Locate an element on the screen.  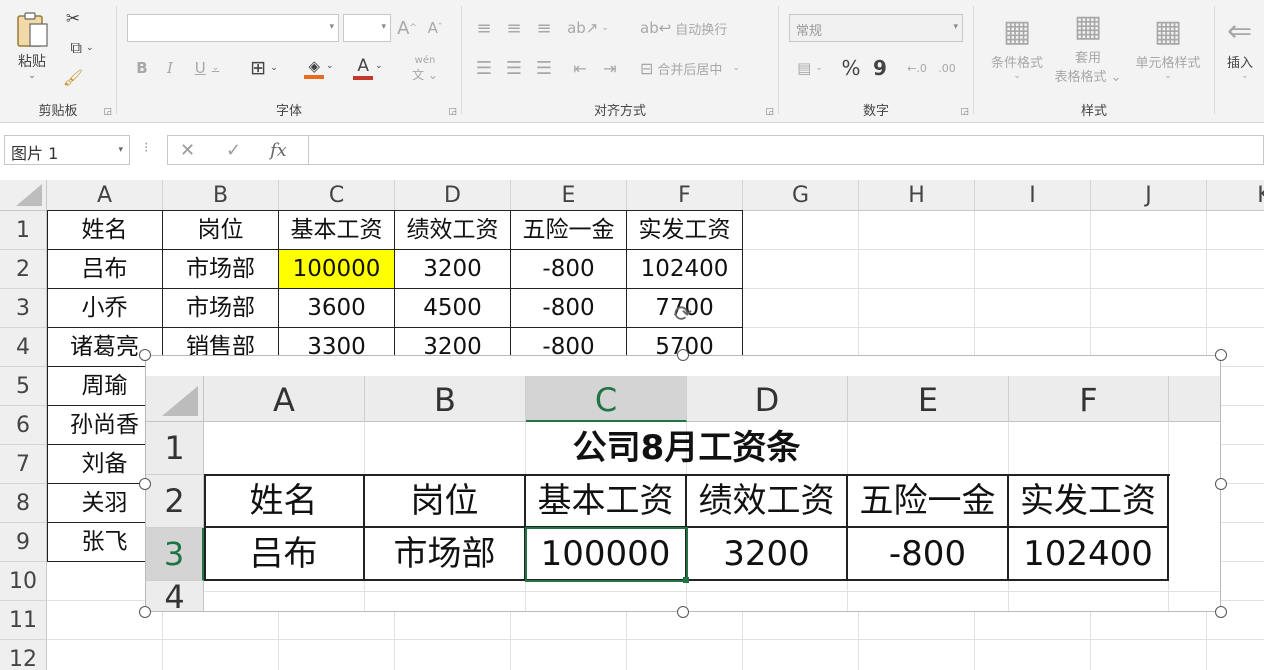
row-header: 11 is located at coordinates (23, 620).